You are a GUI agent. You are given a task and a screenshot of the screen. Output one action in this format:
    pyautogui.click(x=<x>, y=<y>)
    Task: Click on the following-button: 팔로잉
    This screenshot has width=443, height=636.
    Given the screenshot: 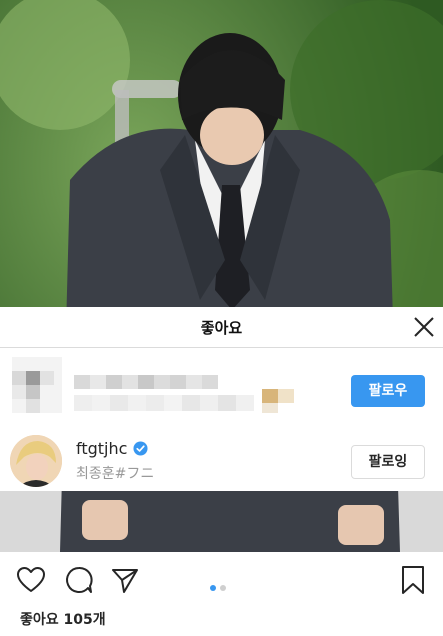 What is the action you would take?
    pyautogui.click(x=388, y=462)
    